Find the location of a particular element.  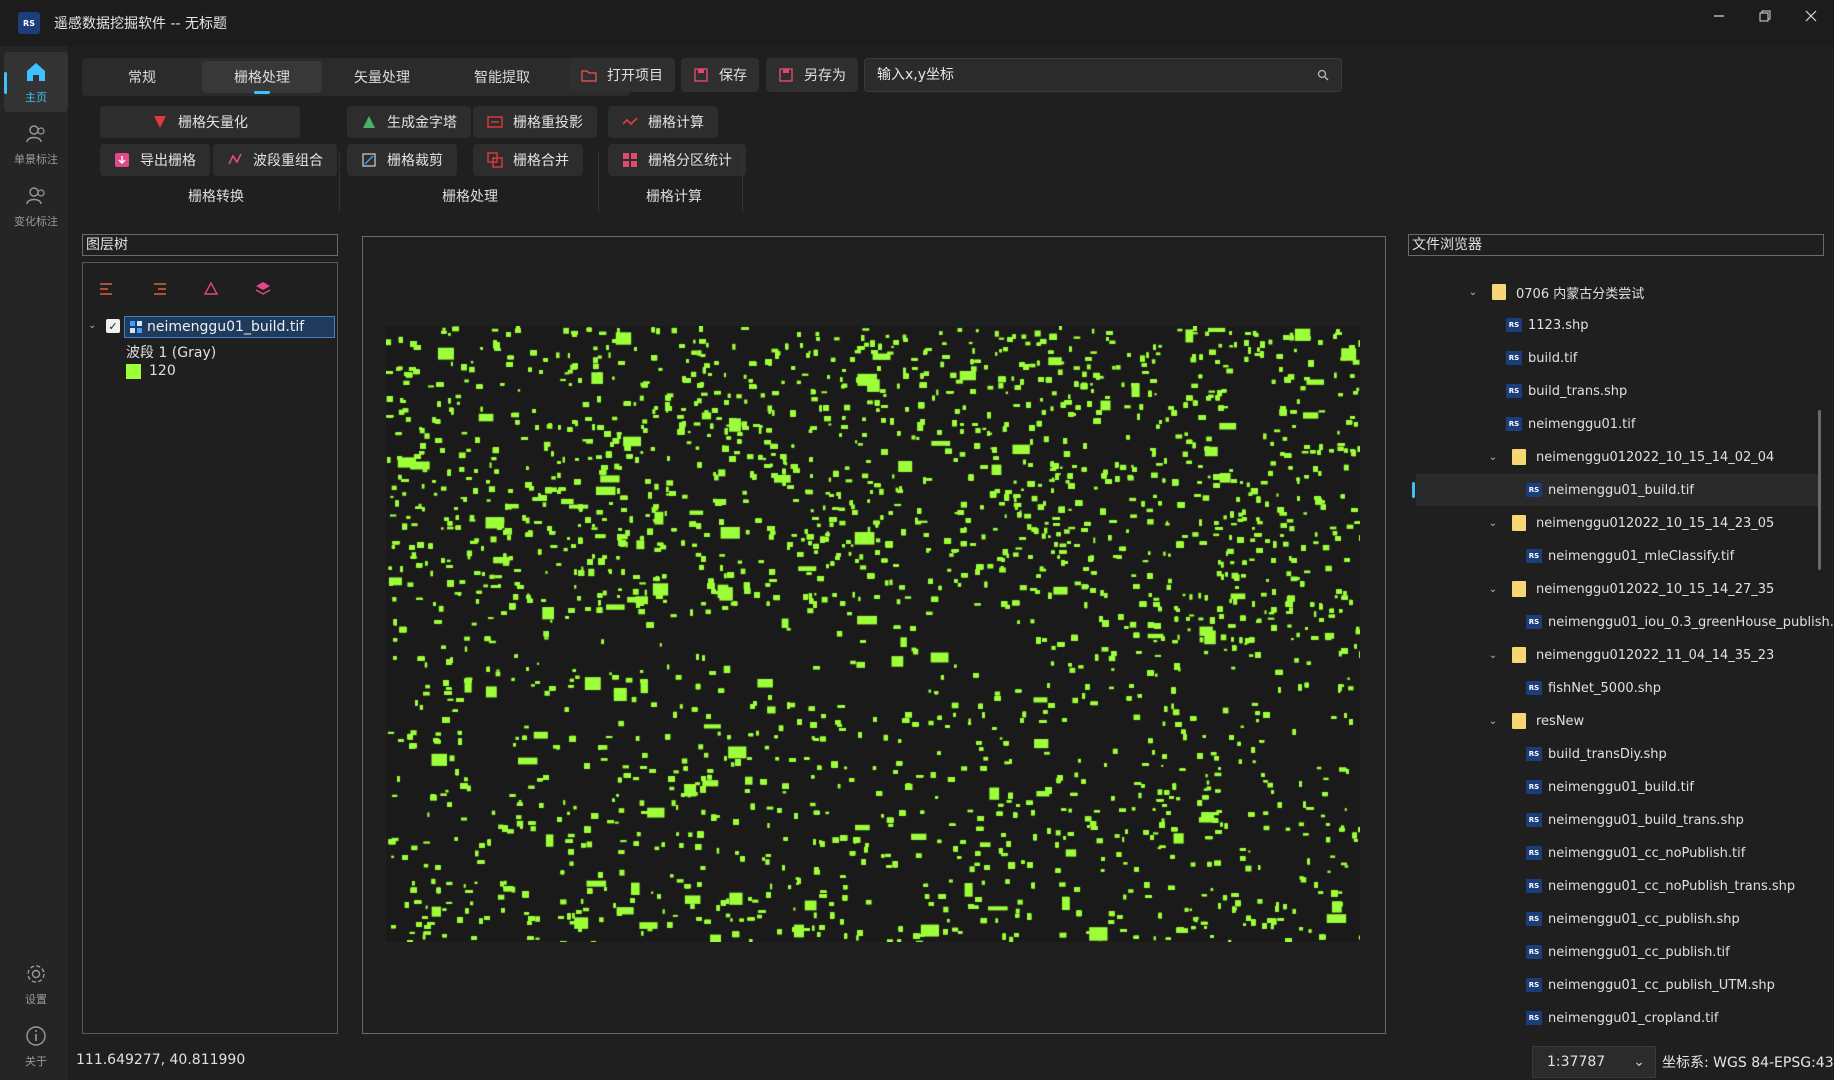

folder-open-icon is located at coordinates (589, 76).